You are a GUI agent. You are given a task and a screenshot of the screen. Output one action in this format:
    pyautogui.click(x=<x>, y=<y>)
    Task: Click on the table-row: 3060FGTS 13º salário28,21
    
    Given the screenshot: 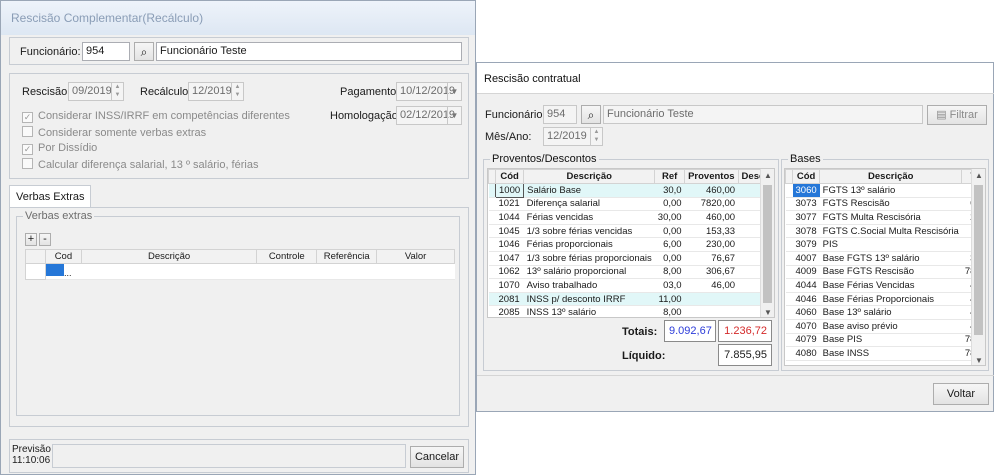 What is the action you would take?
    pyautogui.click(x=885, y=190)
    